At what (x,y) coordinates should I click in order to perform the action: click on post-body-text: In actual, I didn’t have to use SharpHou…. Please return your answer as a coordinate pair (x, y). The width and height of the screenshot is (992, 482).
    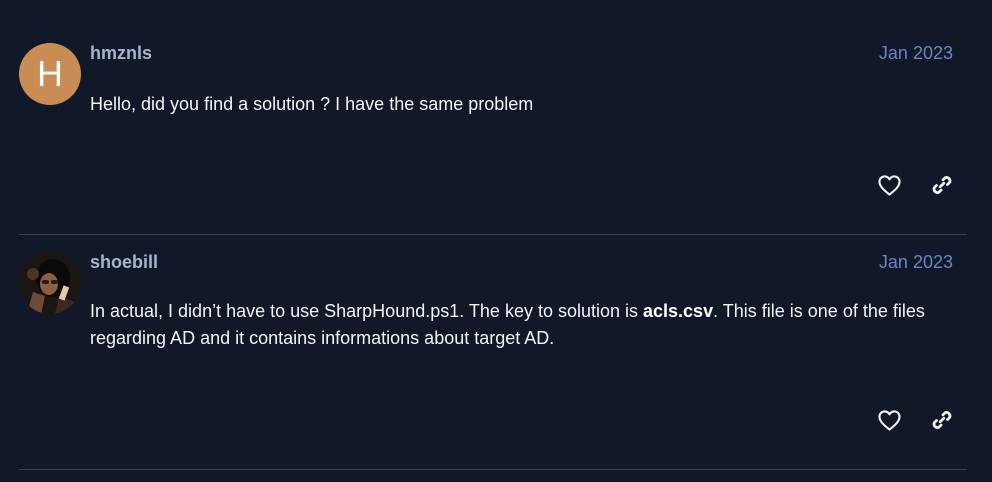
    Looking at the image, I should click on (367, 311).